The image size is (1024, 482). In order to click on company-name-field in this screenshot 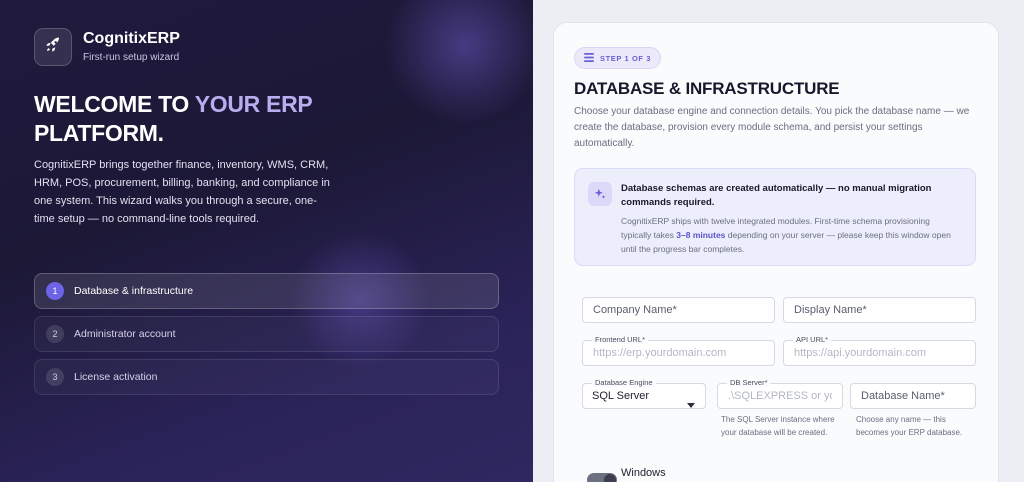, I will do `click(678, 310)`.